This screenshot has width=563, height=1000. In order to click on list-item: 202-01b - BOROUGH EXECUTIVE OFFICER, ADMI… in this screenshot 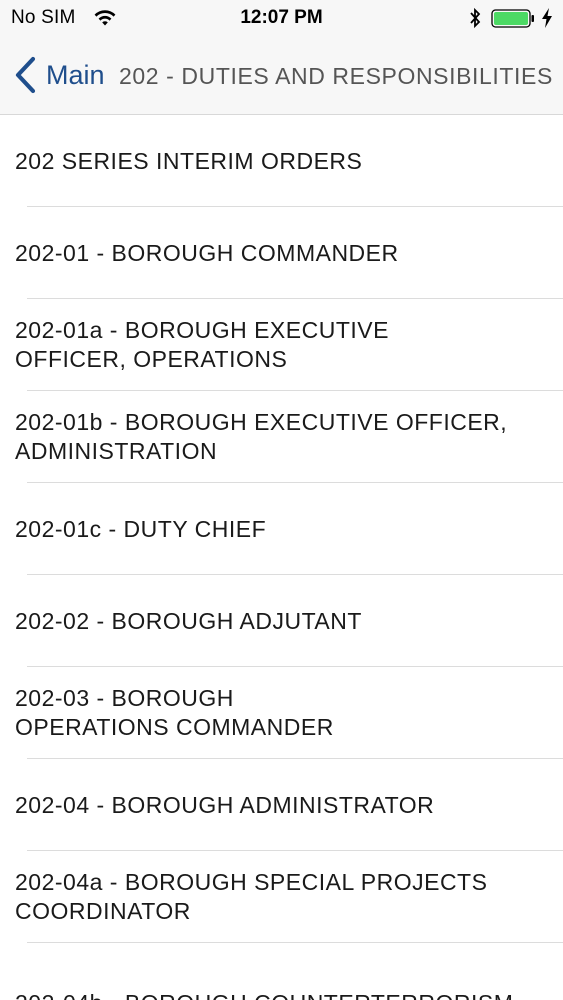, I will do `click(281, 437)`.